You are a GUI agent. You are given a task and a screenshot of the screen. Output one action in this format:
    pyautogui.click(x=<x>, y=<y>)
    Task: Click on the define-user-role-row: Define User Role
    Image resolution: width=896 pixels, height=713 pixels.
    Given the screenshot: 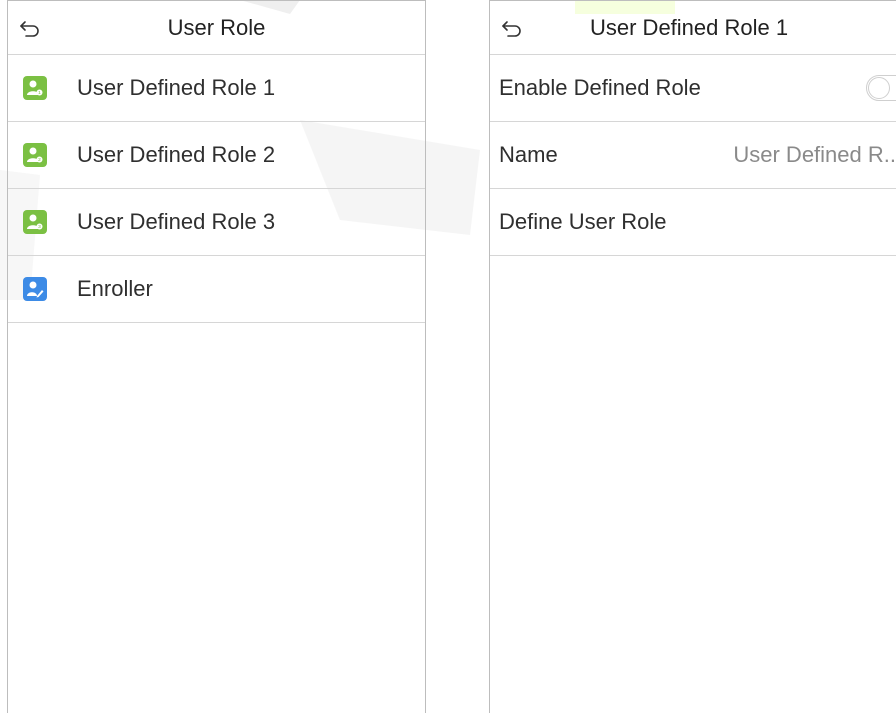 What is the action you would take?
    pyautogui.click(x=693, y=222)
    